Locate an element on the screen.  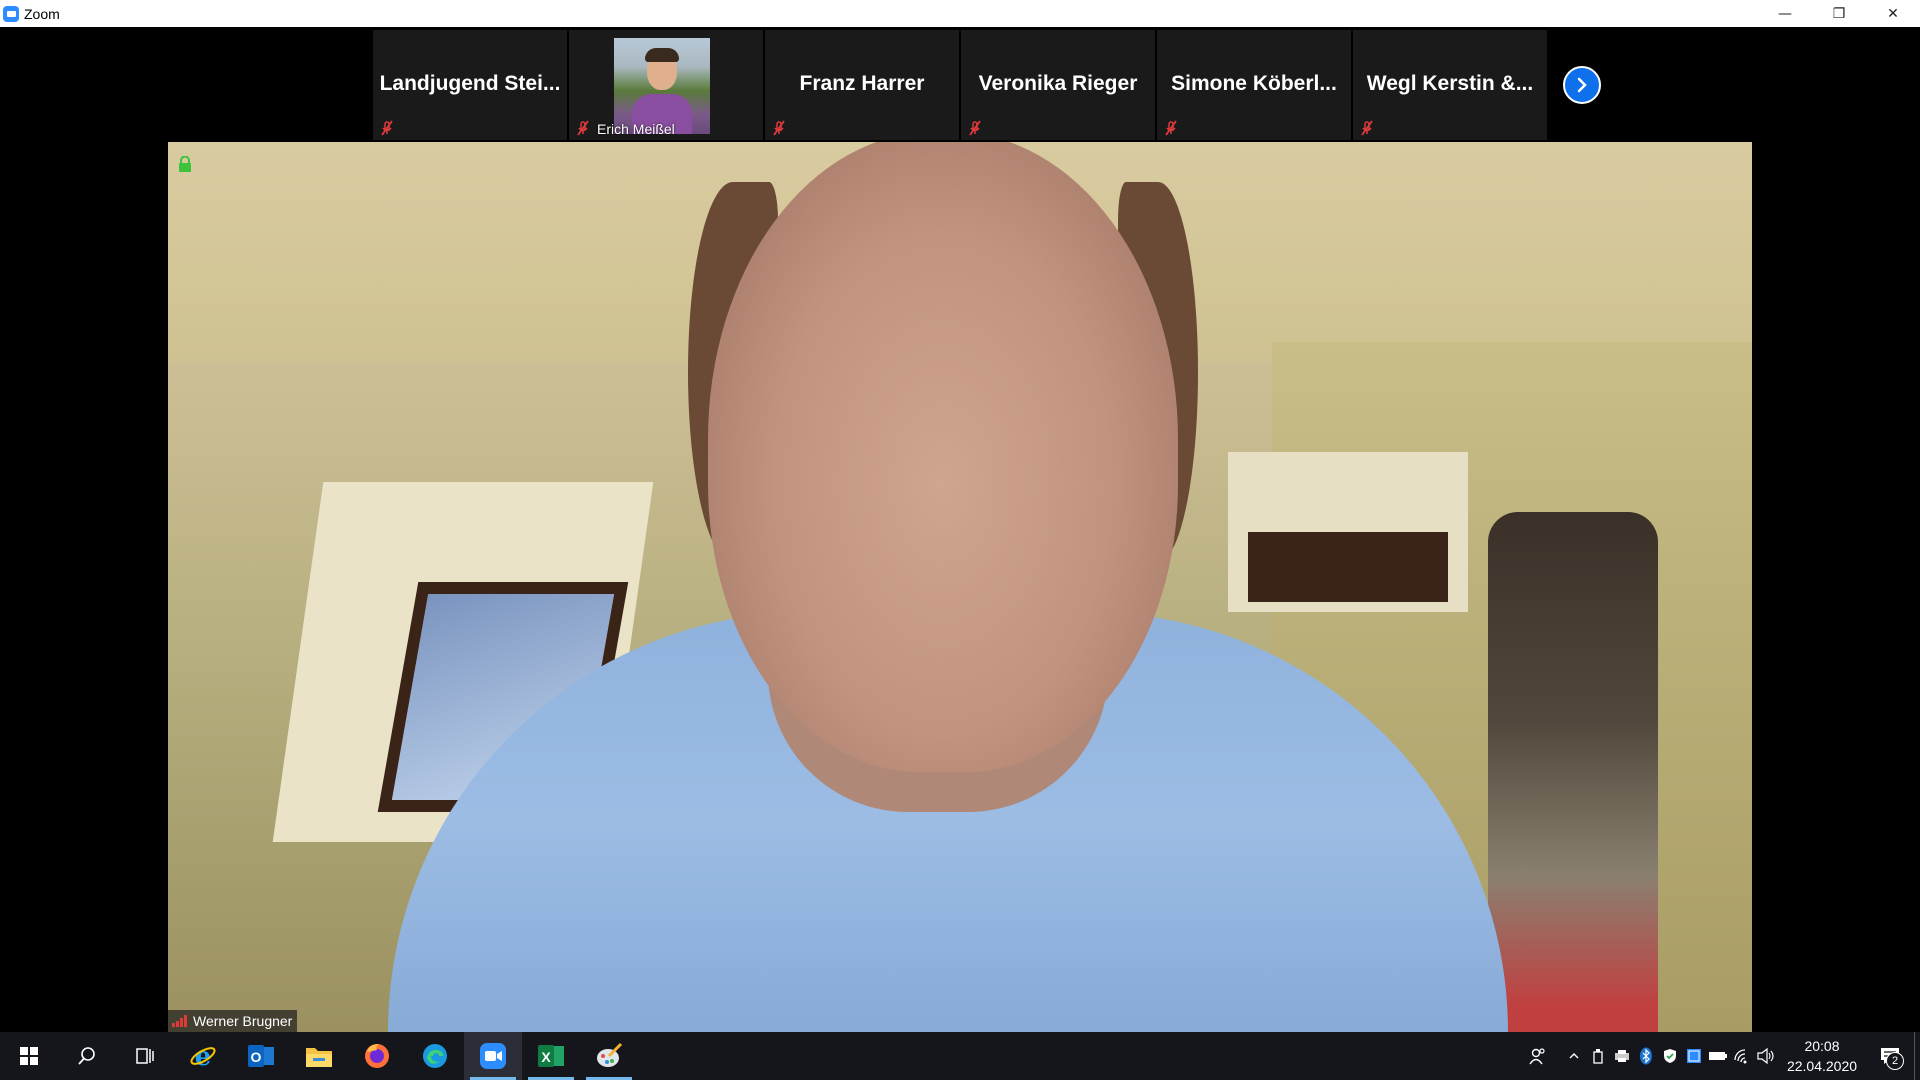
excel-icon: X is located at coordinates (551, 1056).